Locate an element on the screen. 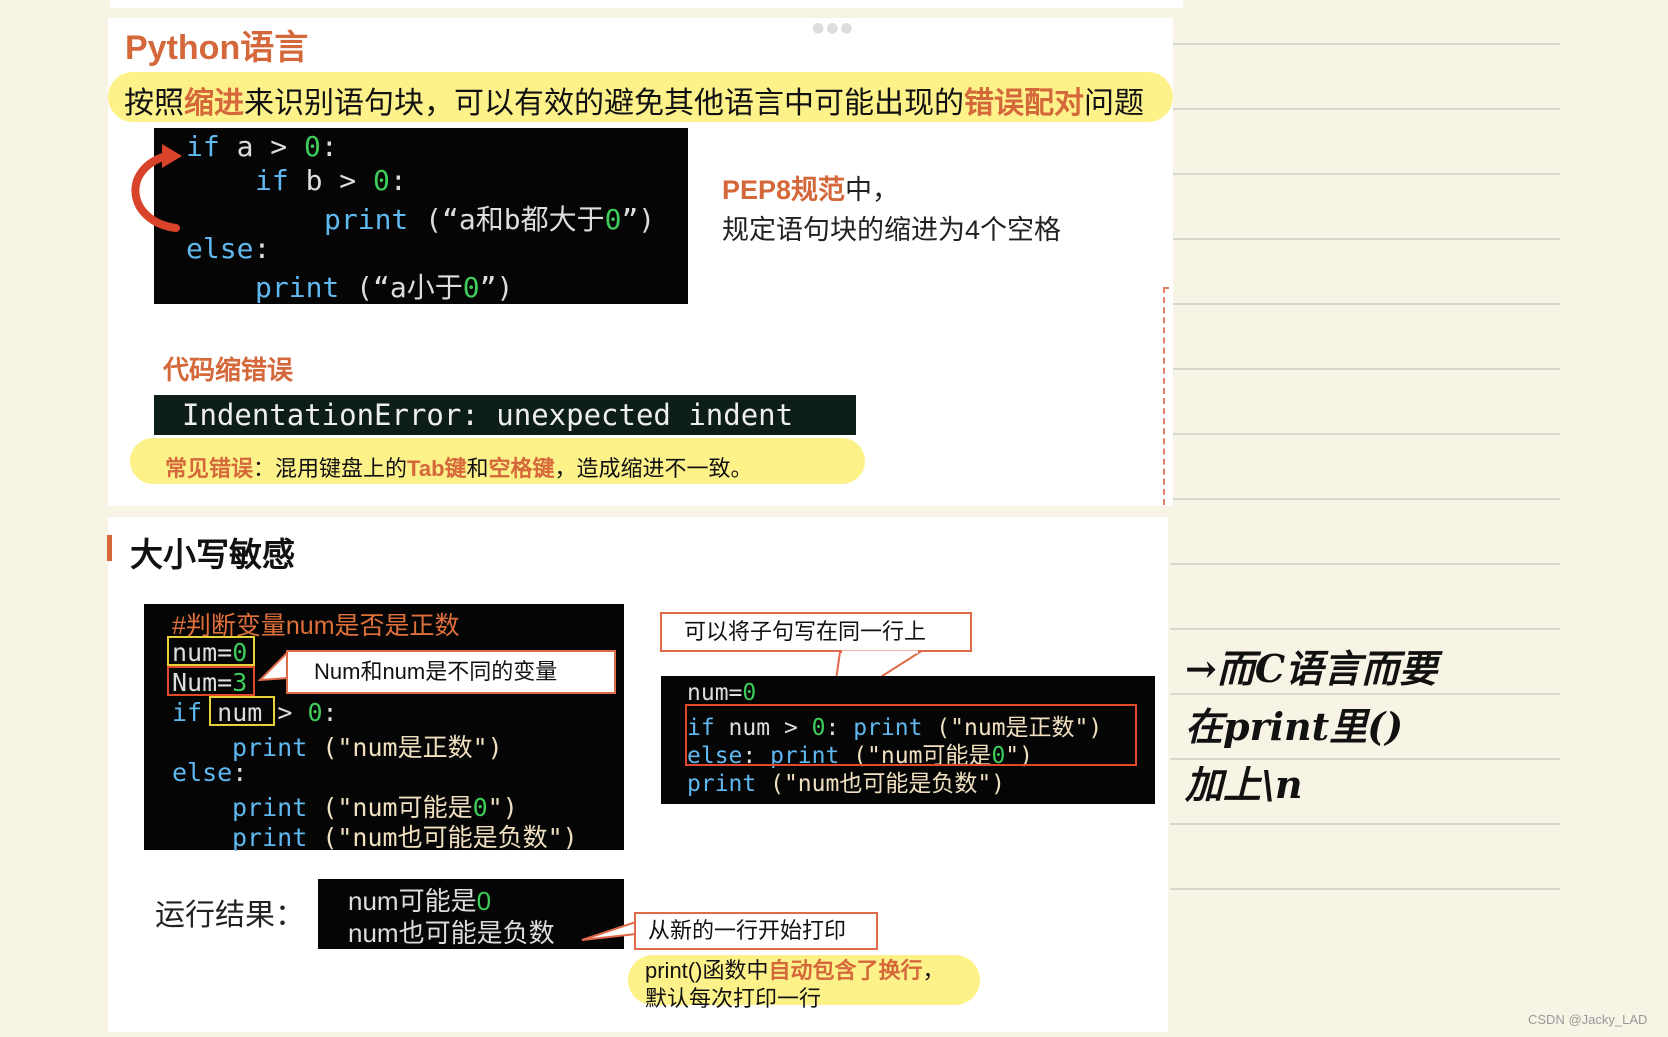 The width and height of the screenshot is (1668, 1037). code-line: print (“a小于0”) is located at coordinates (384, 287).